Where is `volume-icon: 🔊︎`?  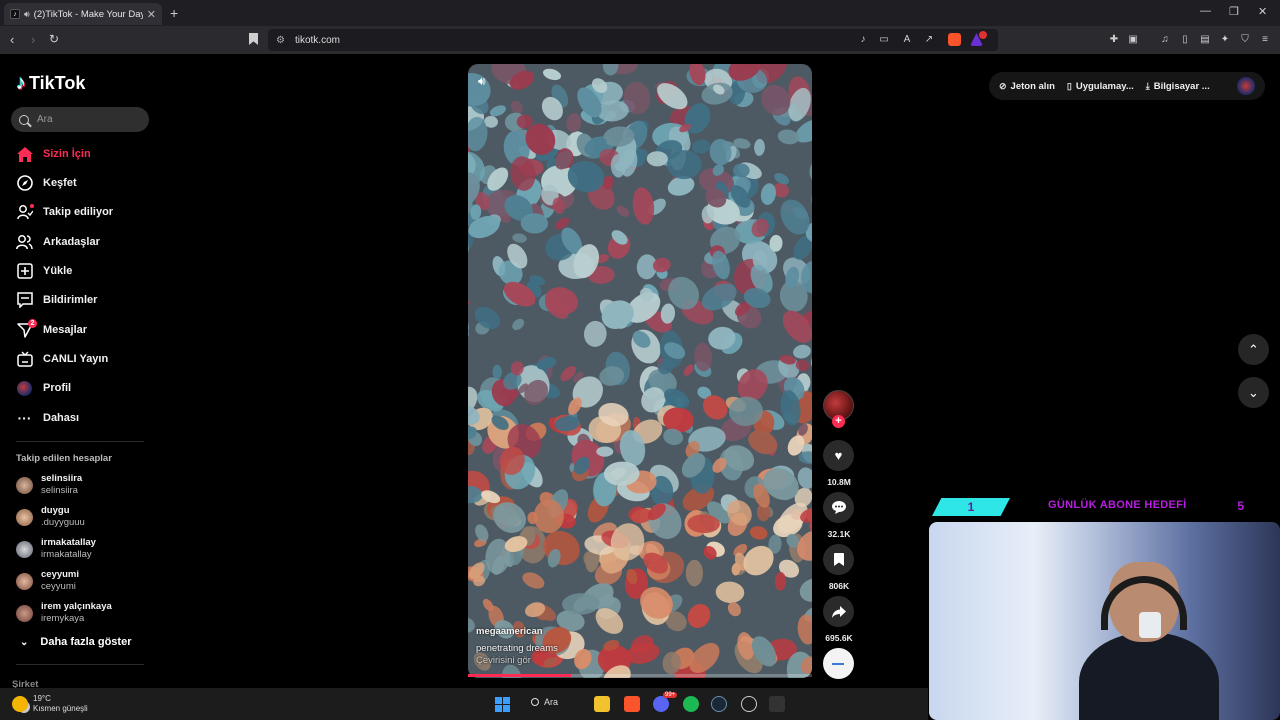
volume-icon: 🔊︎ is located at coordinates (482, 81).